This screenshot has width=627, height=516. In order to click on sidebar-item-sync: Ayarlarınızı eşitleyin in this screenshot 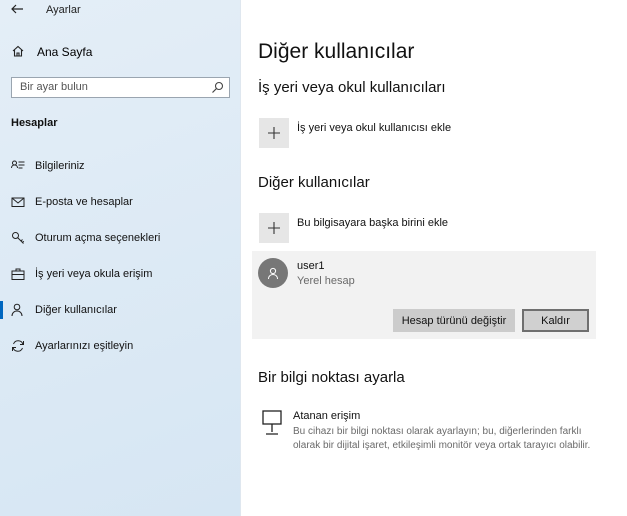, I will do `click(120, 346)`.